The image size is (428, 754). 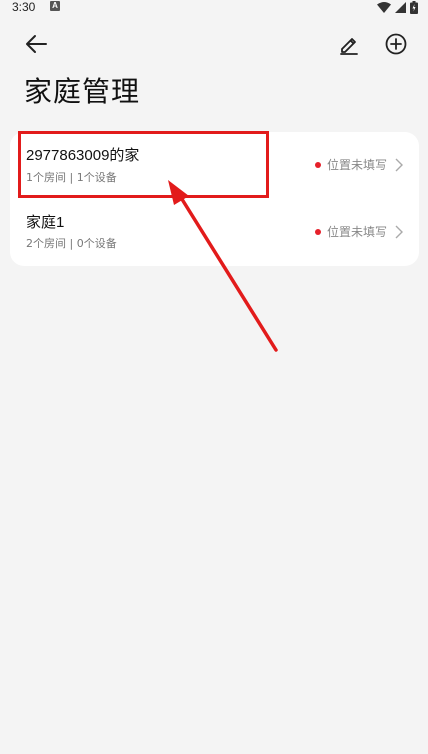 I want to click on arrow-left-icon, so click(x=36, y=44).